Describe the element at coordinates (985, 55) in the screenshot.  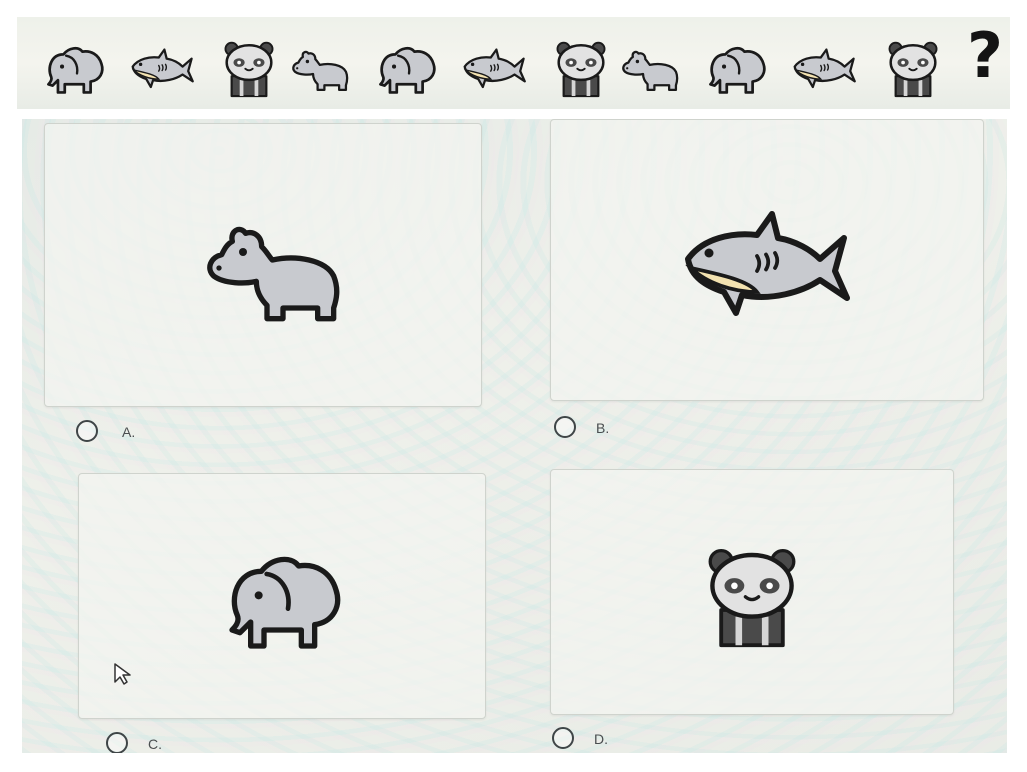
I see `question-mark: ?` at that location.